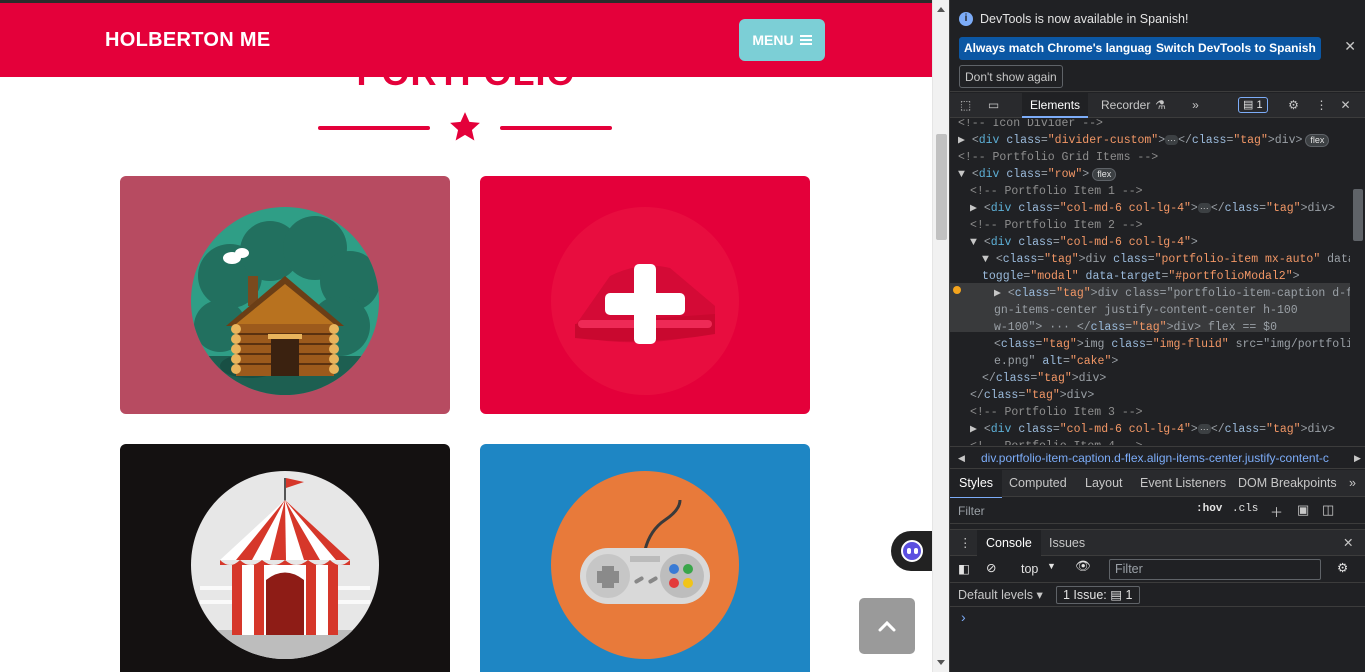 The image size is (1365, 672). Describe the element at coordinates (1259, 105) in the screenshot. I see `issues-count: 1` at that location.